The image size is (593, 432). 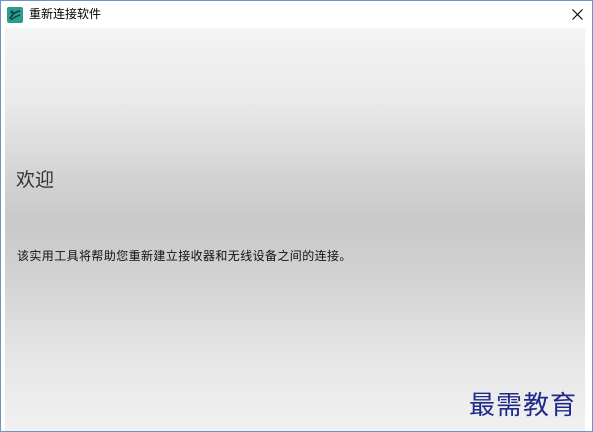 I want to click on close-icon, so click(x=577, y=14).